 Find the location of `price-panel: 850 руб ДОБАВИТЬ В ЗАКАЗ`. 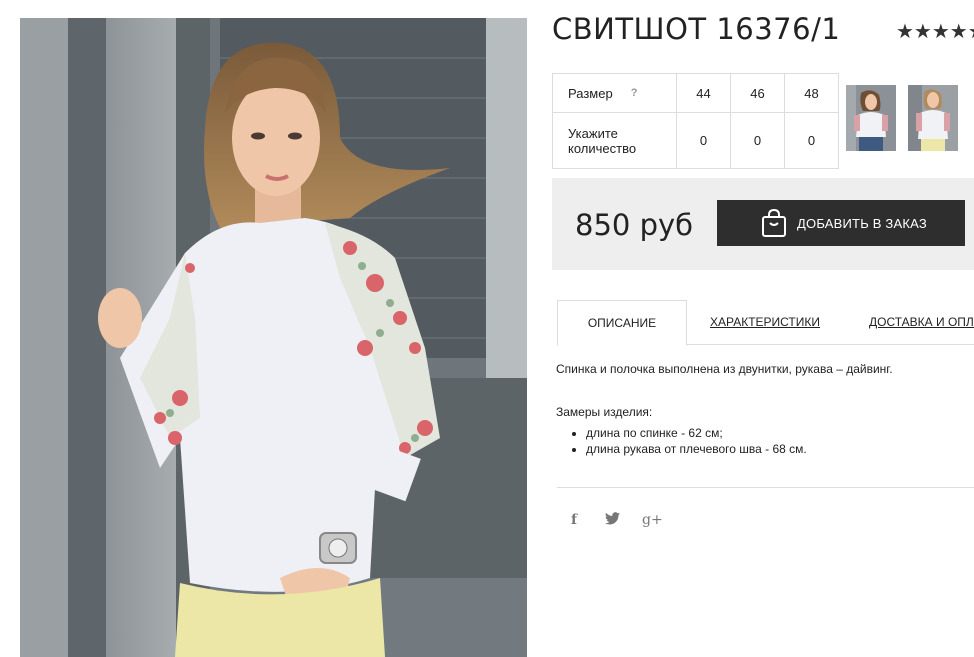

price-panel: 850 руб ДОБАВИТЬ В ЗАКАЗ is located at coordinates (763, 224).